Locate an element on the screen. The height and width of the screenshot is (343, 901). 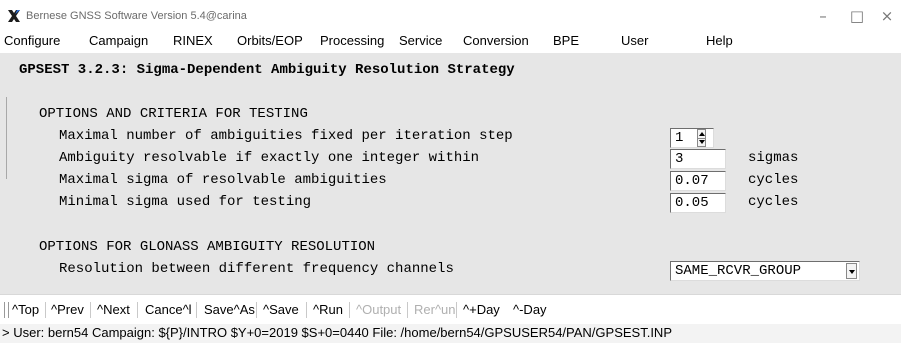
menu-rinex: RINEX is located at coordinates (193, 40).